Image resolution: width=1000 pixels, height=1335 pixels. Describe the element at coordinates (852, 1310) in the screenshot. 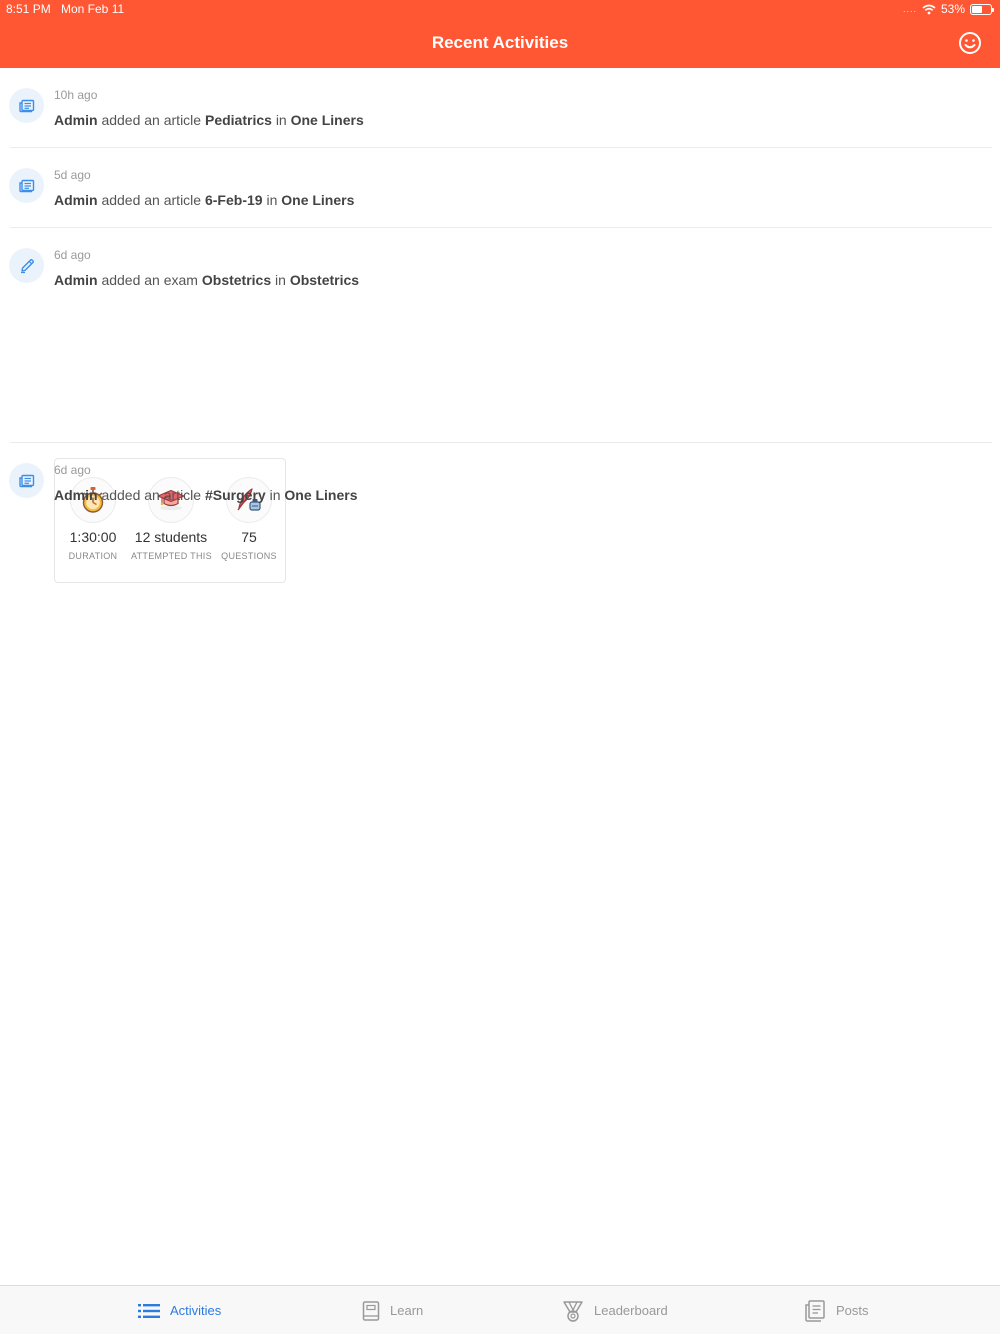

I see `tab-label: Posts` at that location.